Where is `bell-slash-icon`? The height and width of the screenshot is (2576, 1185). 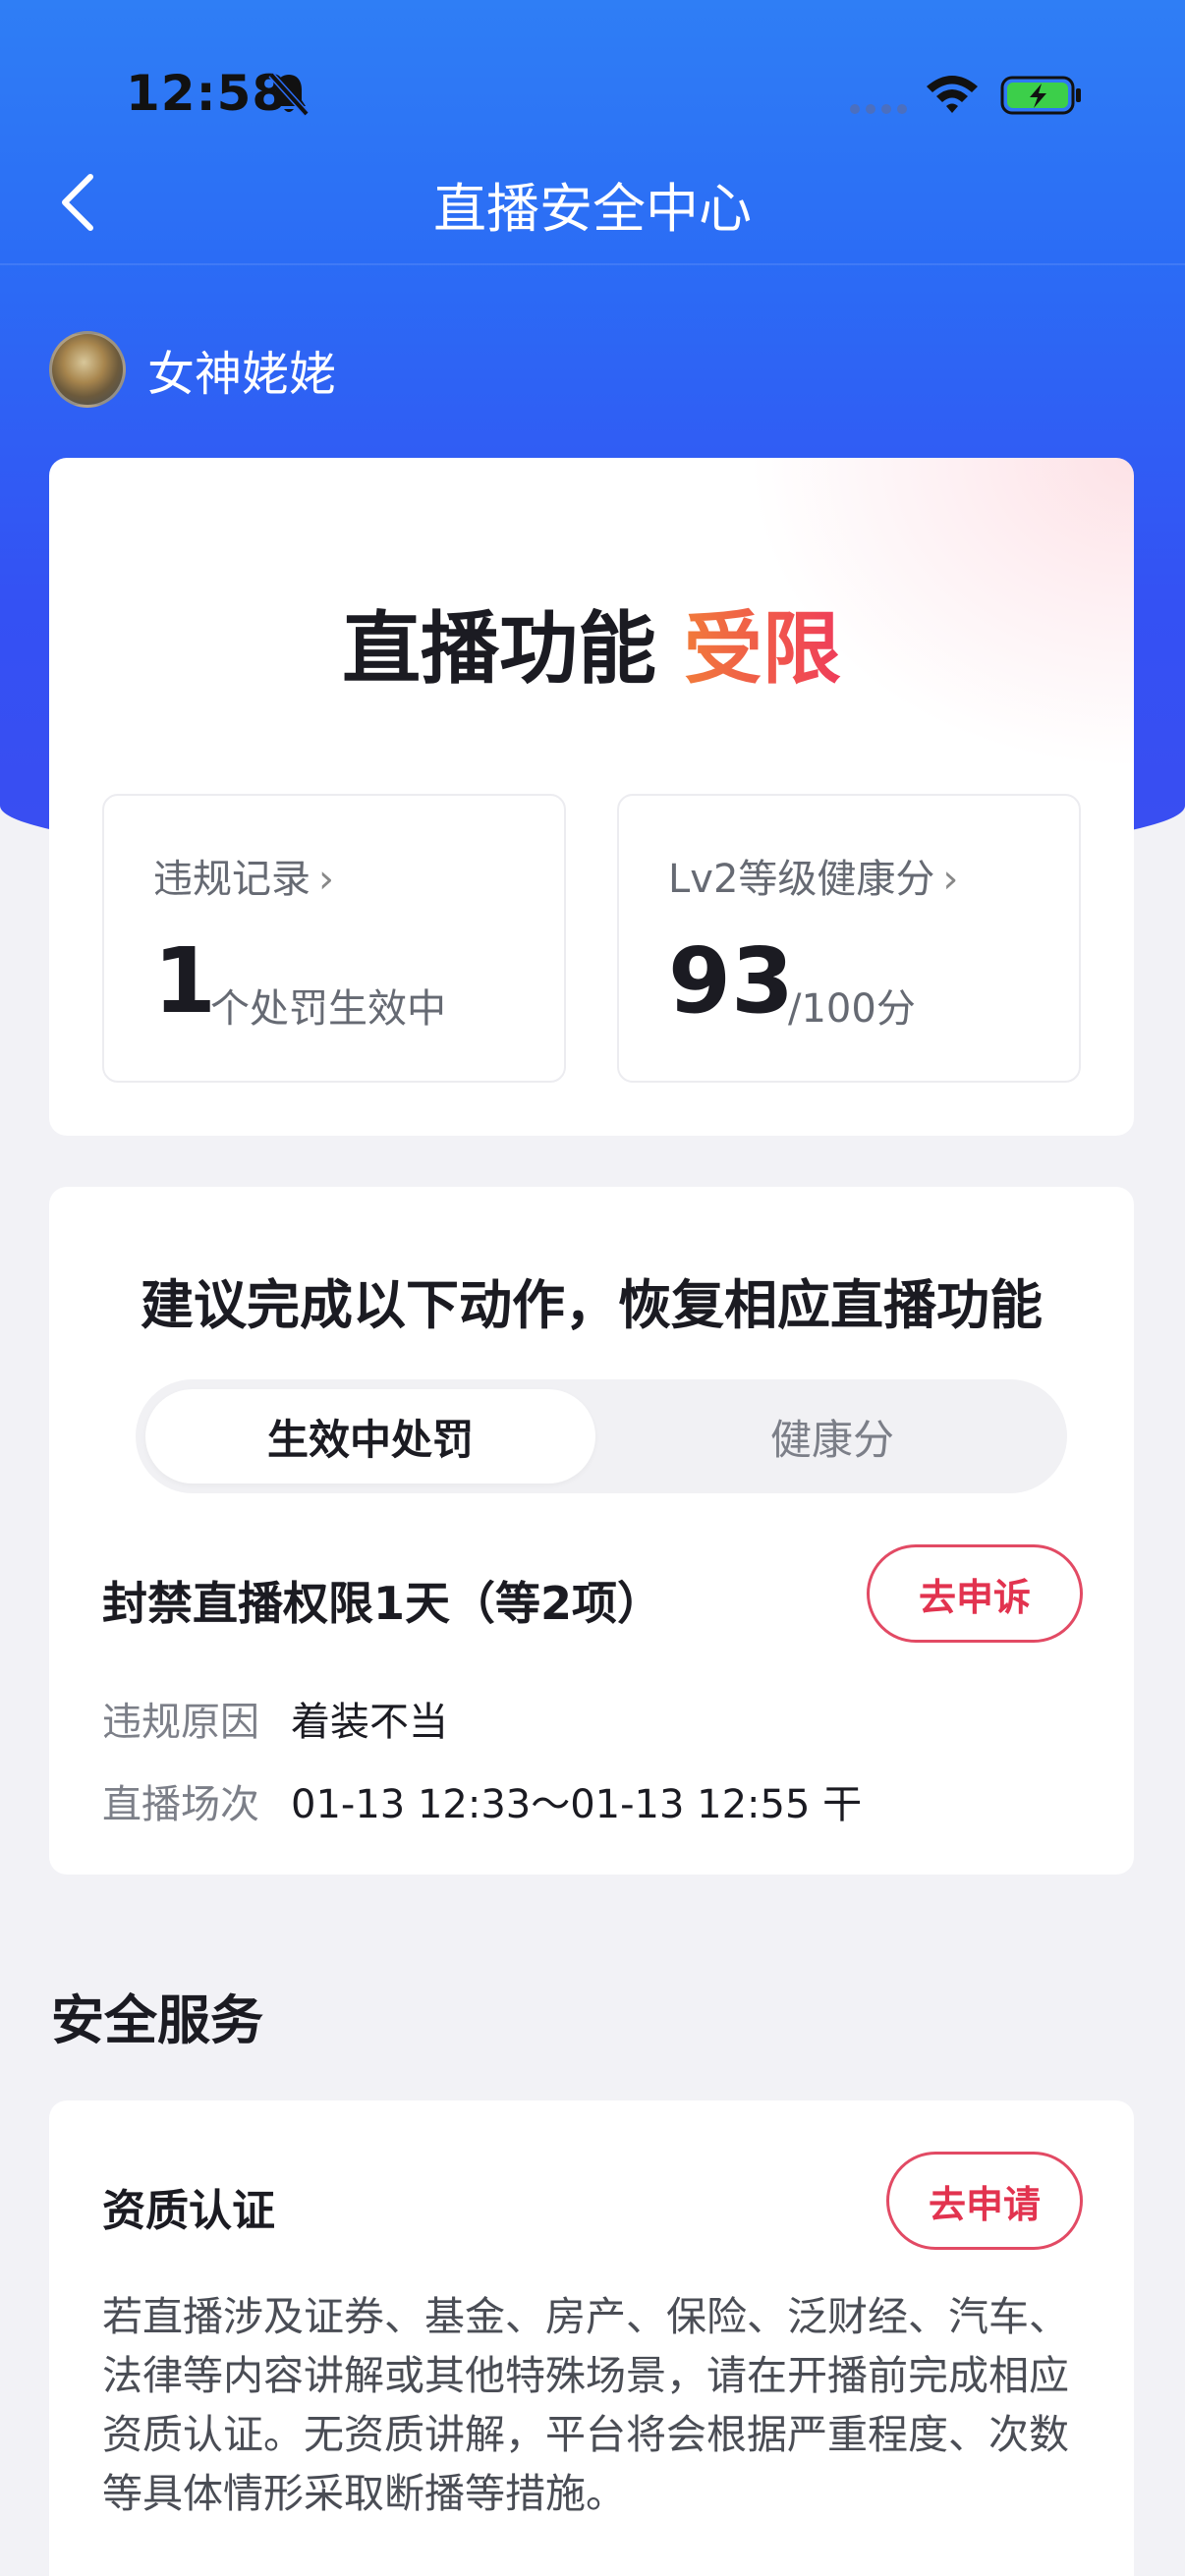 bell-slash-icon is located at coordinates (289, 94).